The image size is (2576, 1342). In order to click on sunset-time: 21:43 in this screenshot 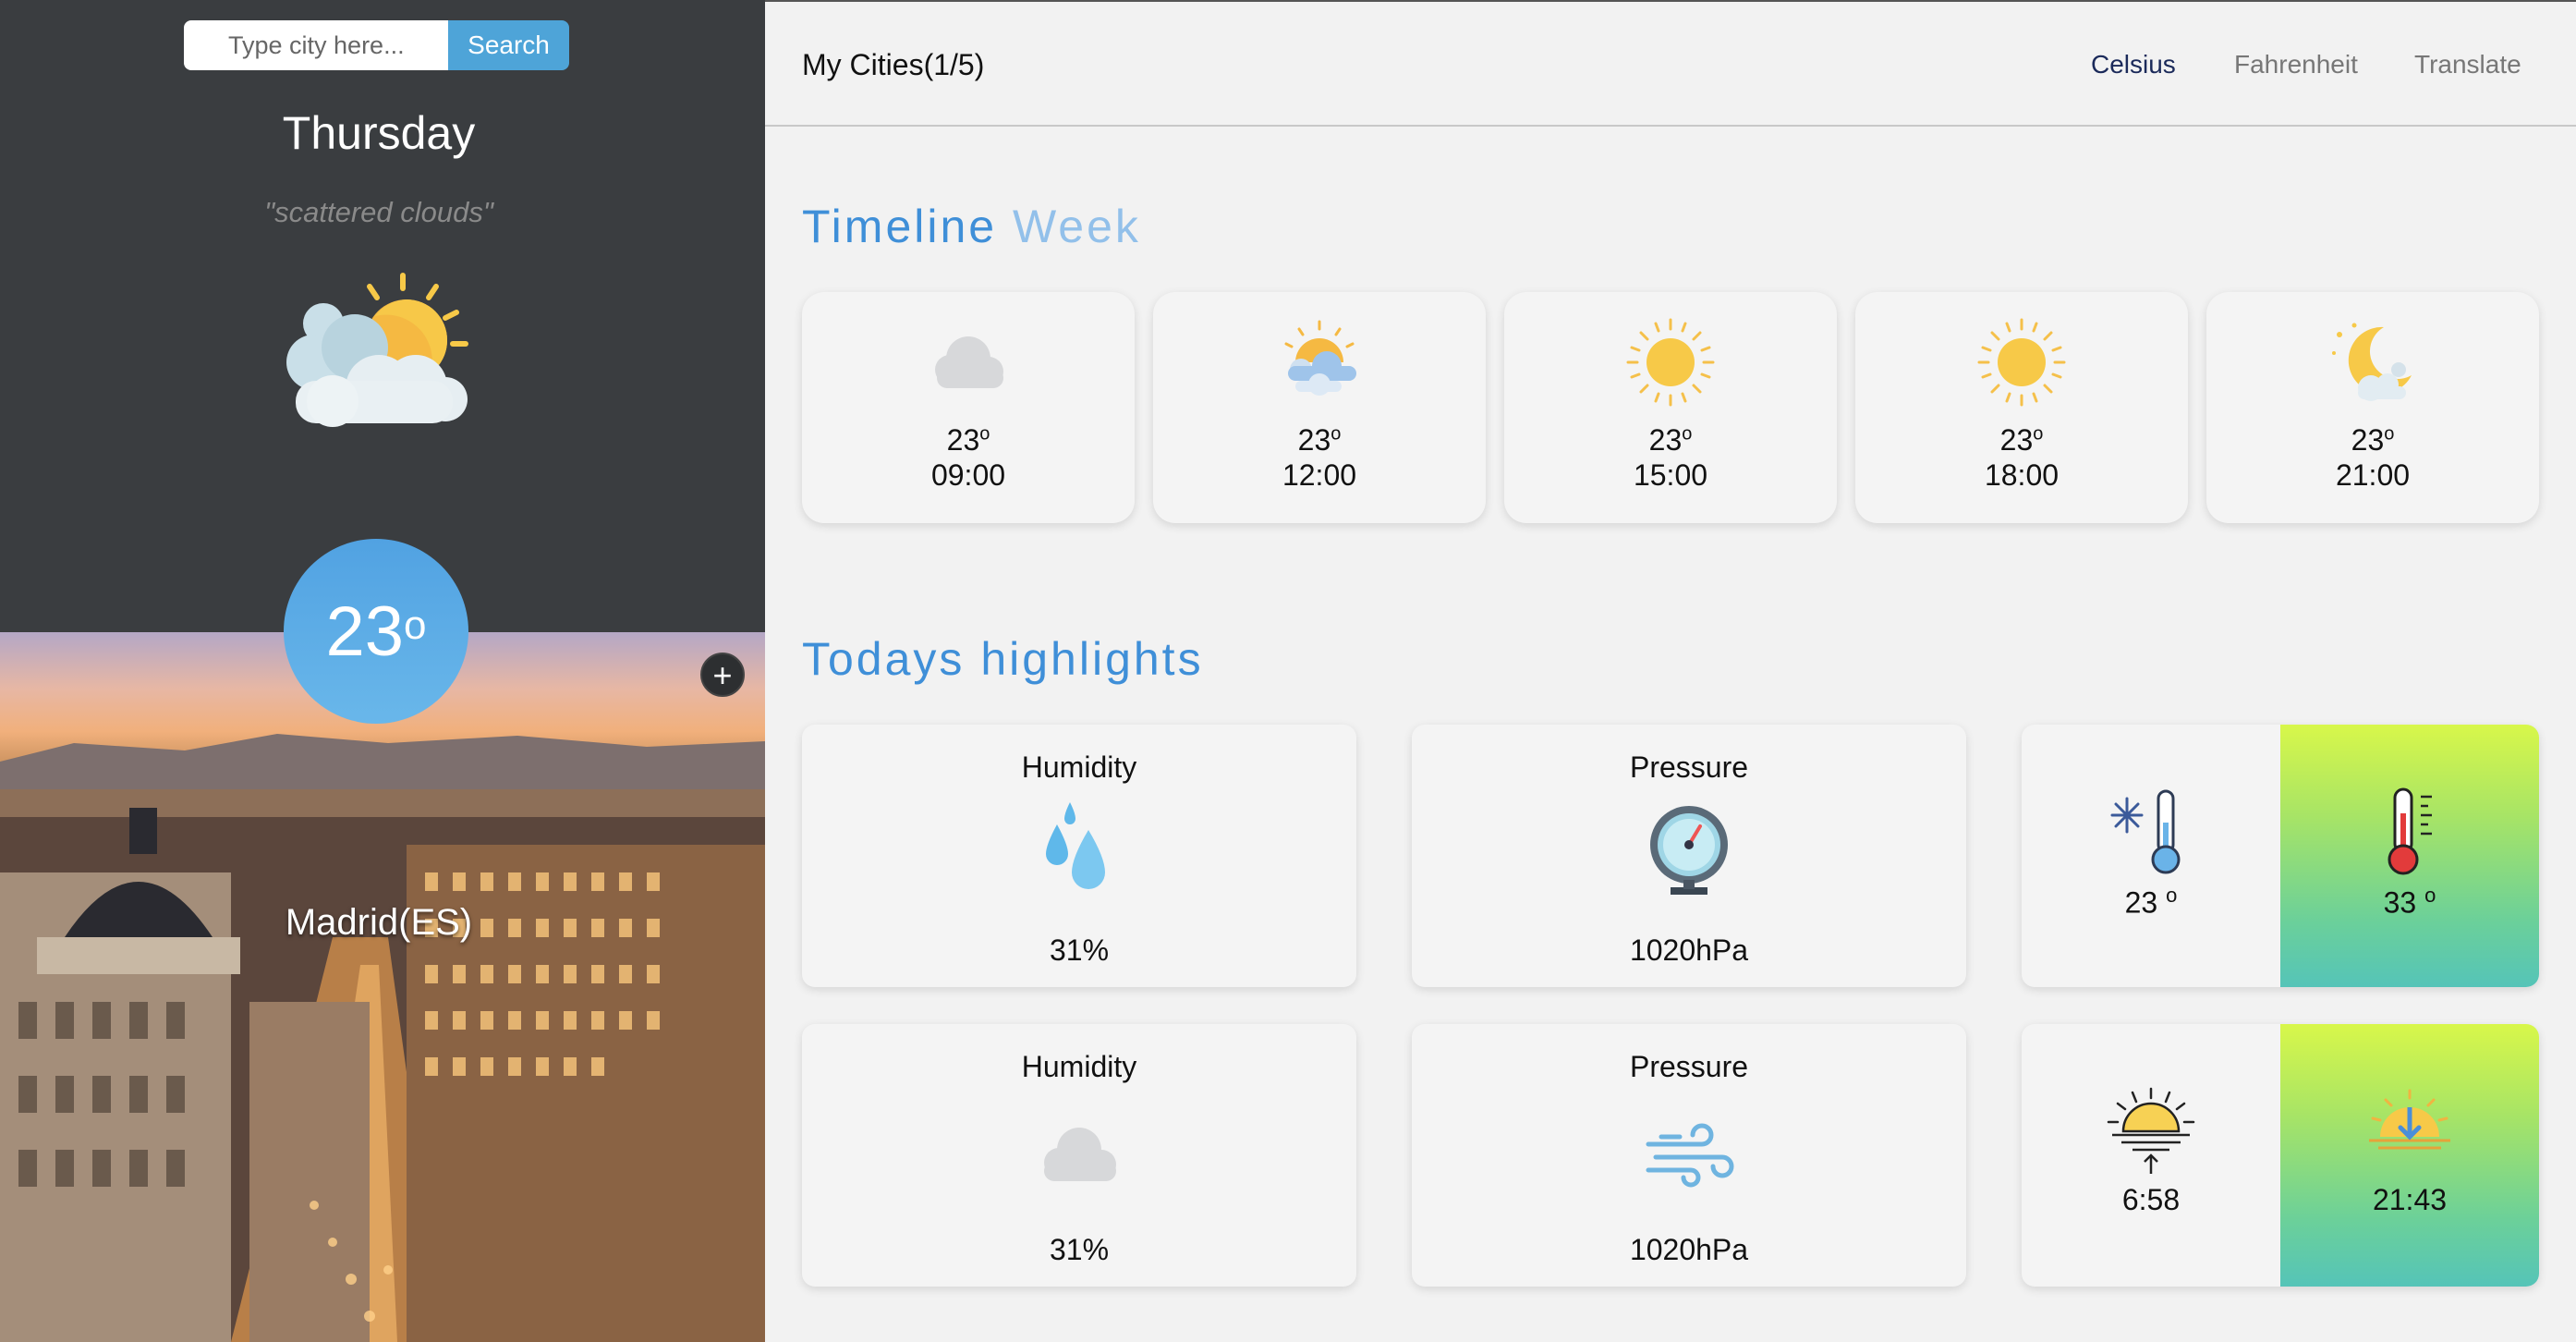, I will do `click(2410, 1199)`.